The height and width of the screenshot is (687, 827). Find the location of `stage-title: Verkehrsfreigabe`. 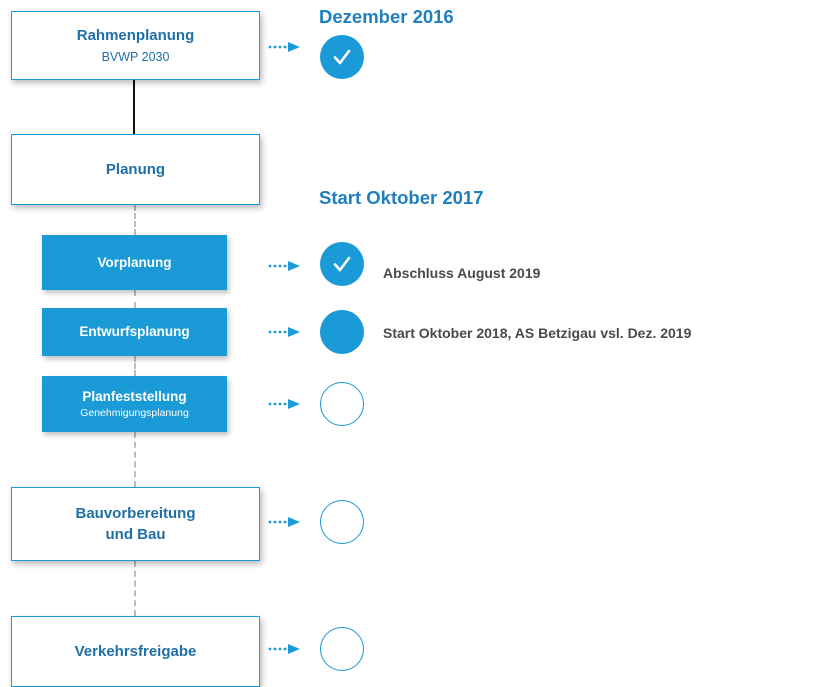

stage-title: Verkehrsfreigabe is located at coordinates (135, 651).